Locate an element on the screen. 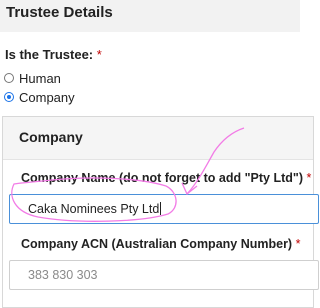  radio-option-company: Company is located at coordinates (39, 97).